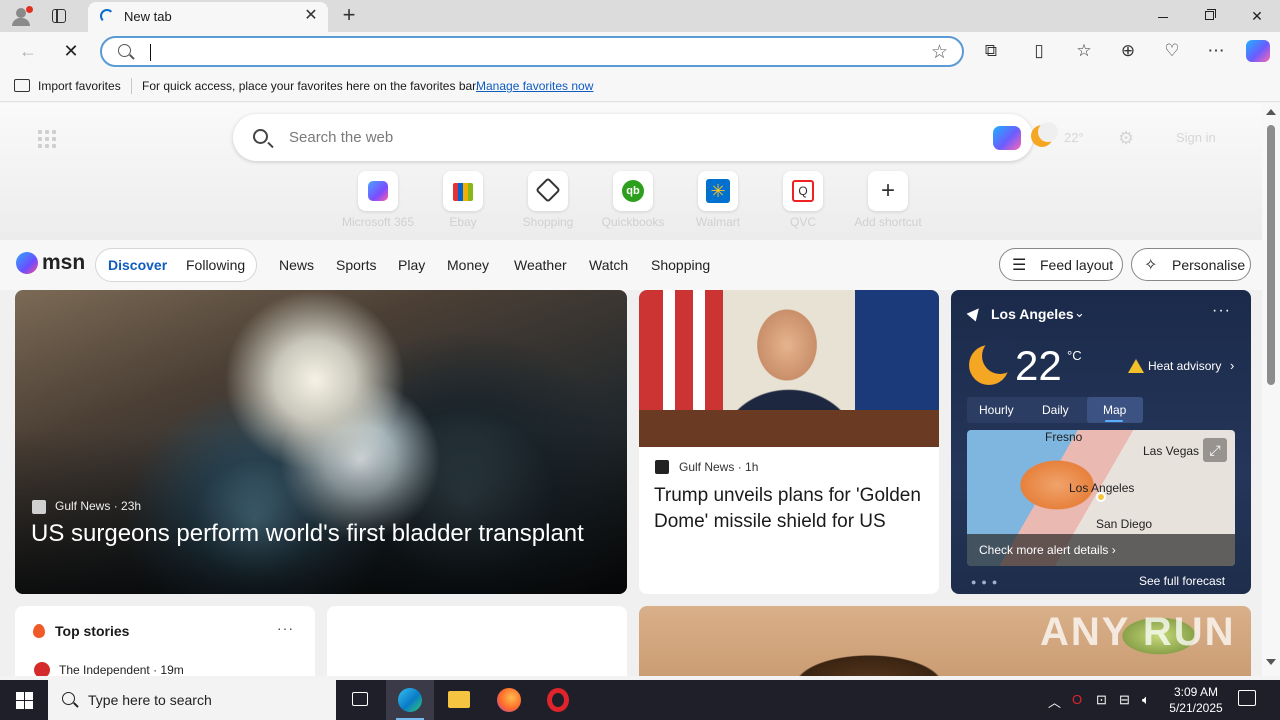 The image size is (1280, 720). I want to click on nav-watch: Watch, so click(608, 265).